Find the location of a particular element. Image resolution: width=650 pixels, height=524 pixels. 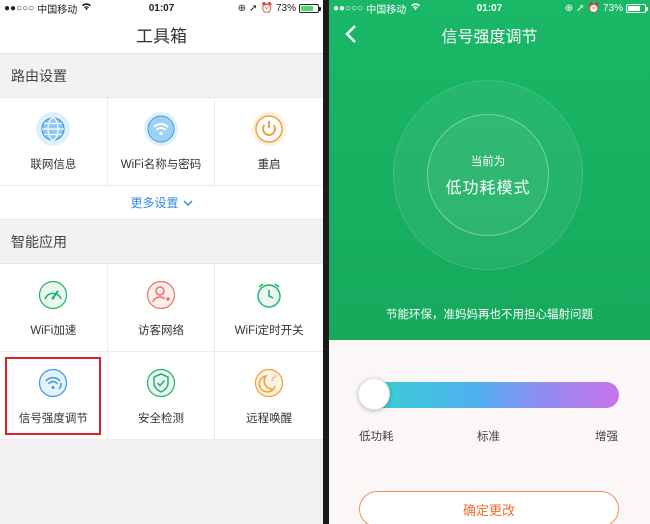

tool-security-check: 安全检测 is located at coordinates (161, 396).